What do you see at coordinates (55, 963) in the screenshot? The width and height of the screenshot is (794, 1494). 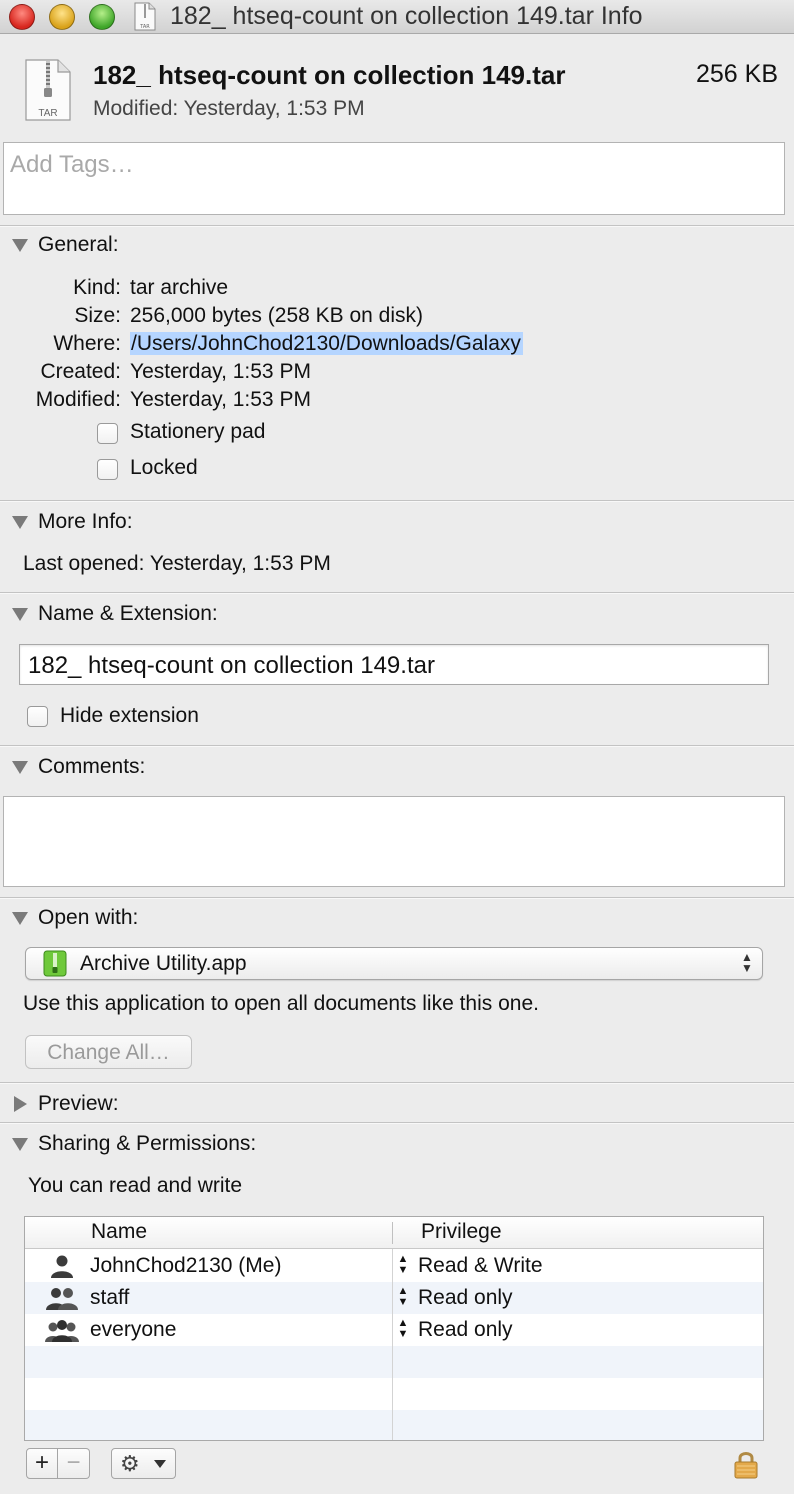 I see `archive-utility-icon` at bounding box center [55, 963].